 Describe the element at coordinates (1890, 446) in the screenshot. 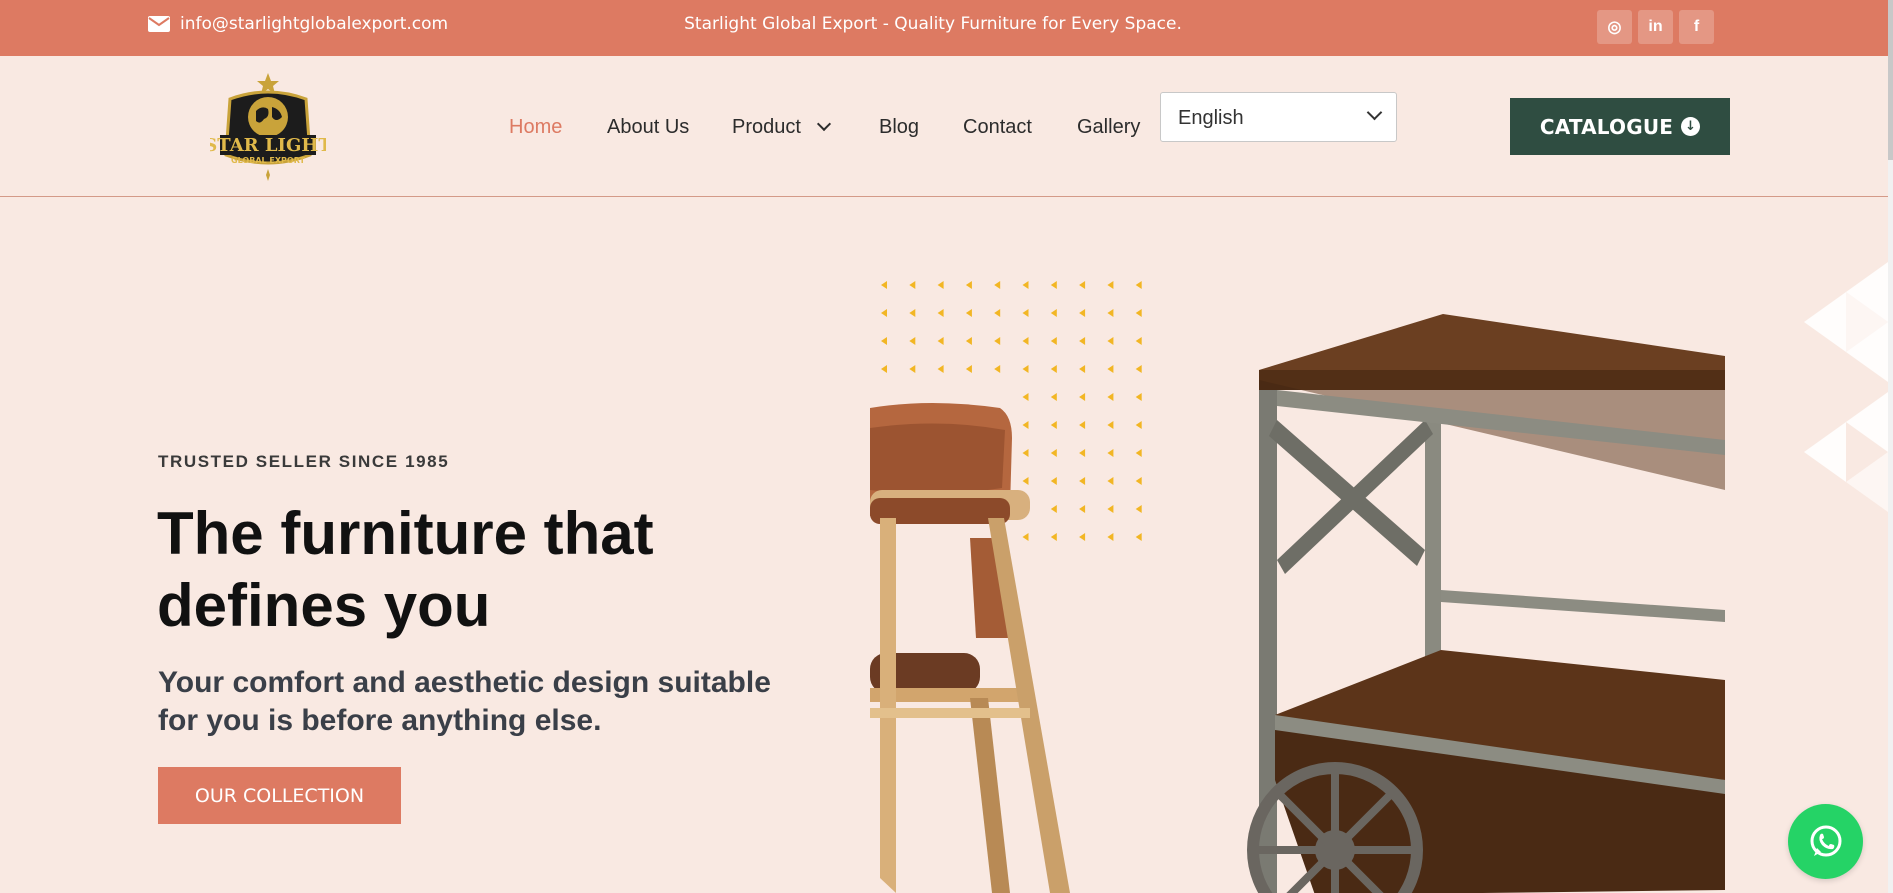

I see `page-scrollbar` at that location.